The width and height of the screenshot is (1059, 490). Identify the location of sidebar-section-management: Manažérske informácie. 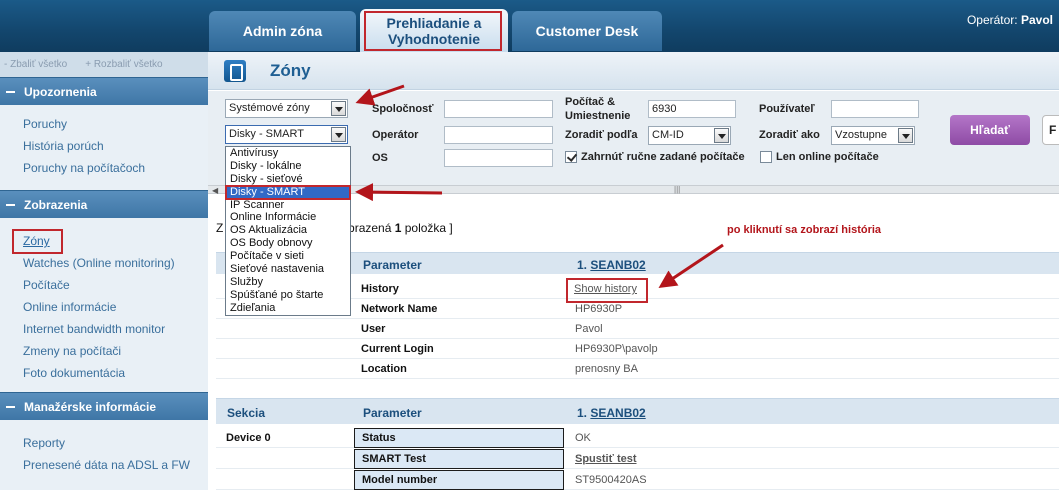
(104, 406).